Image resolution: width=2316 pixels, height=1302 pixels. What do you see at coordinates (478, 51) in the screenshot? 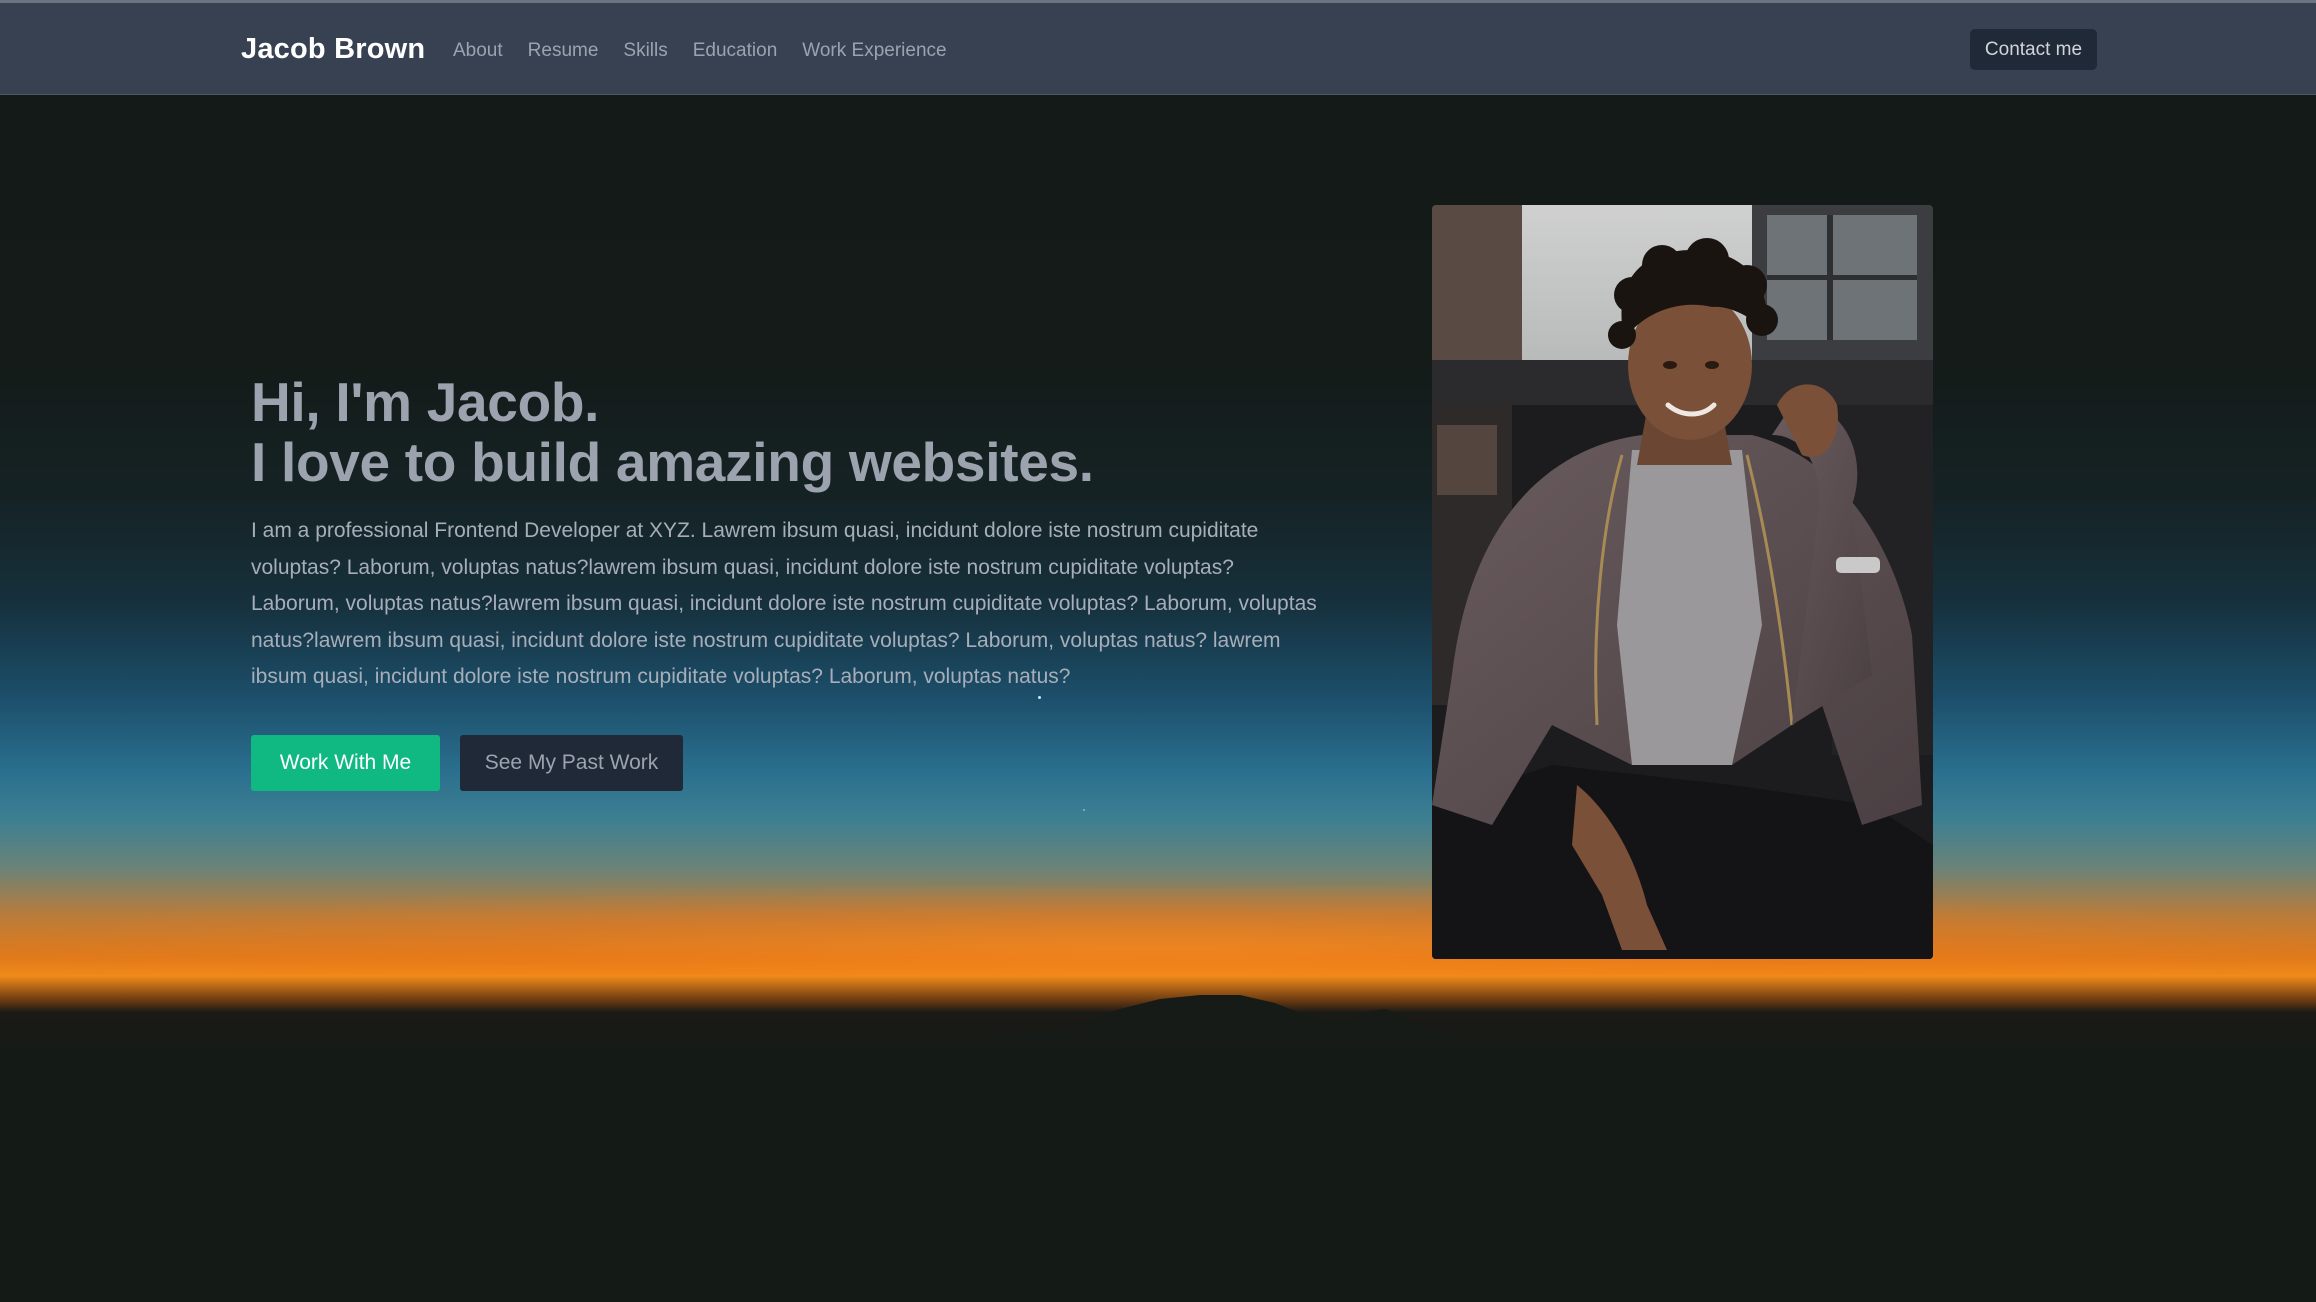
I see `nav-link-about: About` at bounding box center [478, 51].